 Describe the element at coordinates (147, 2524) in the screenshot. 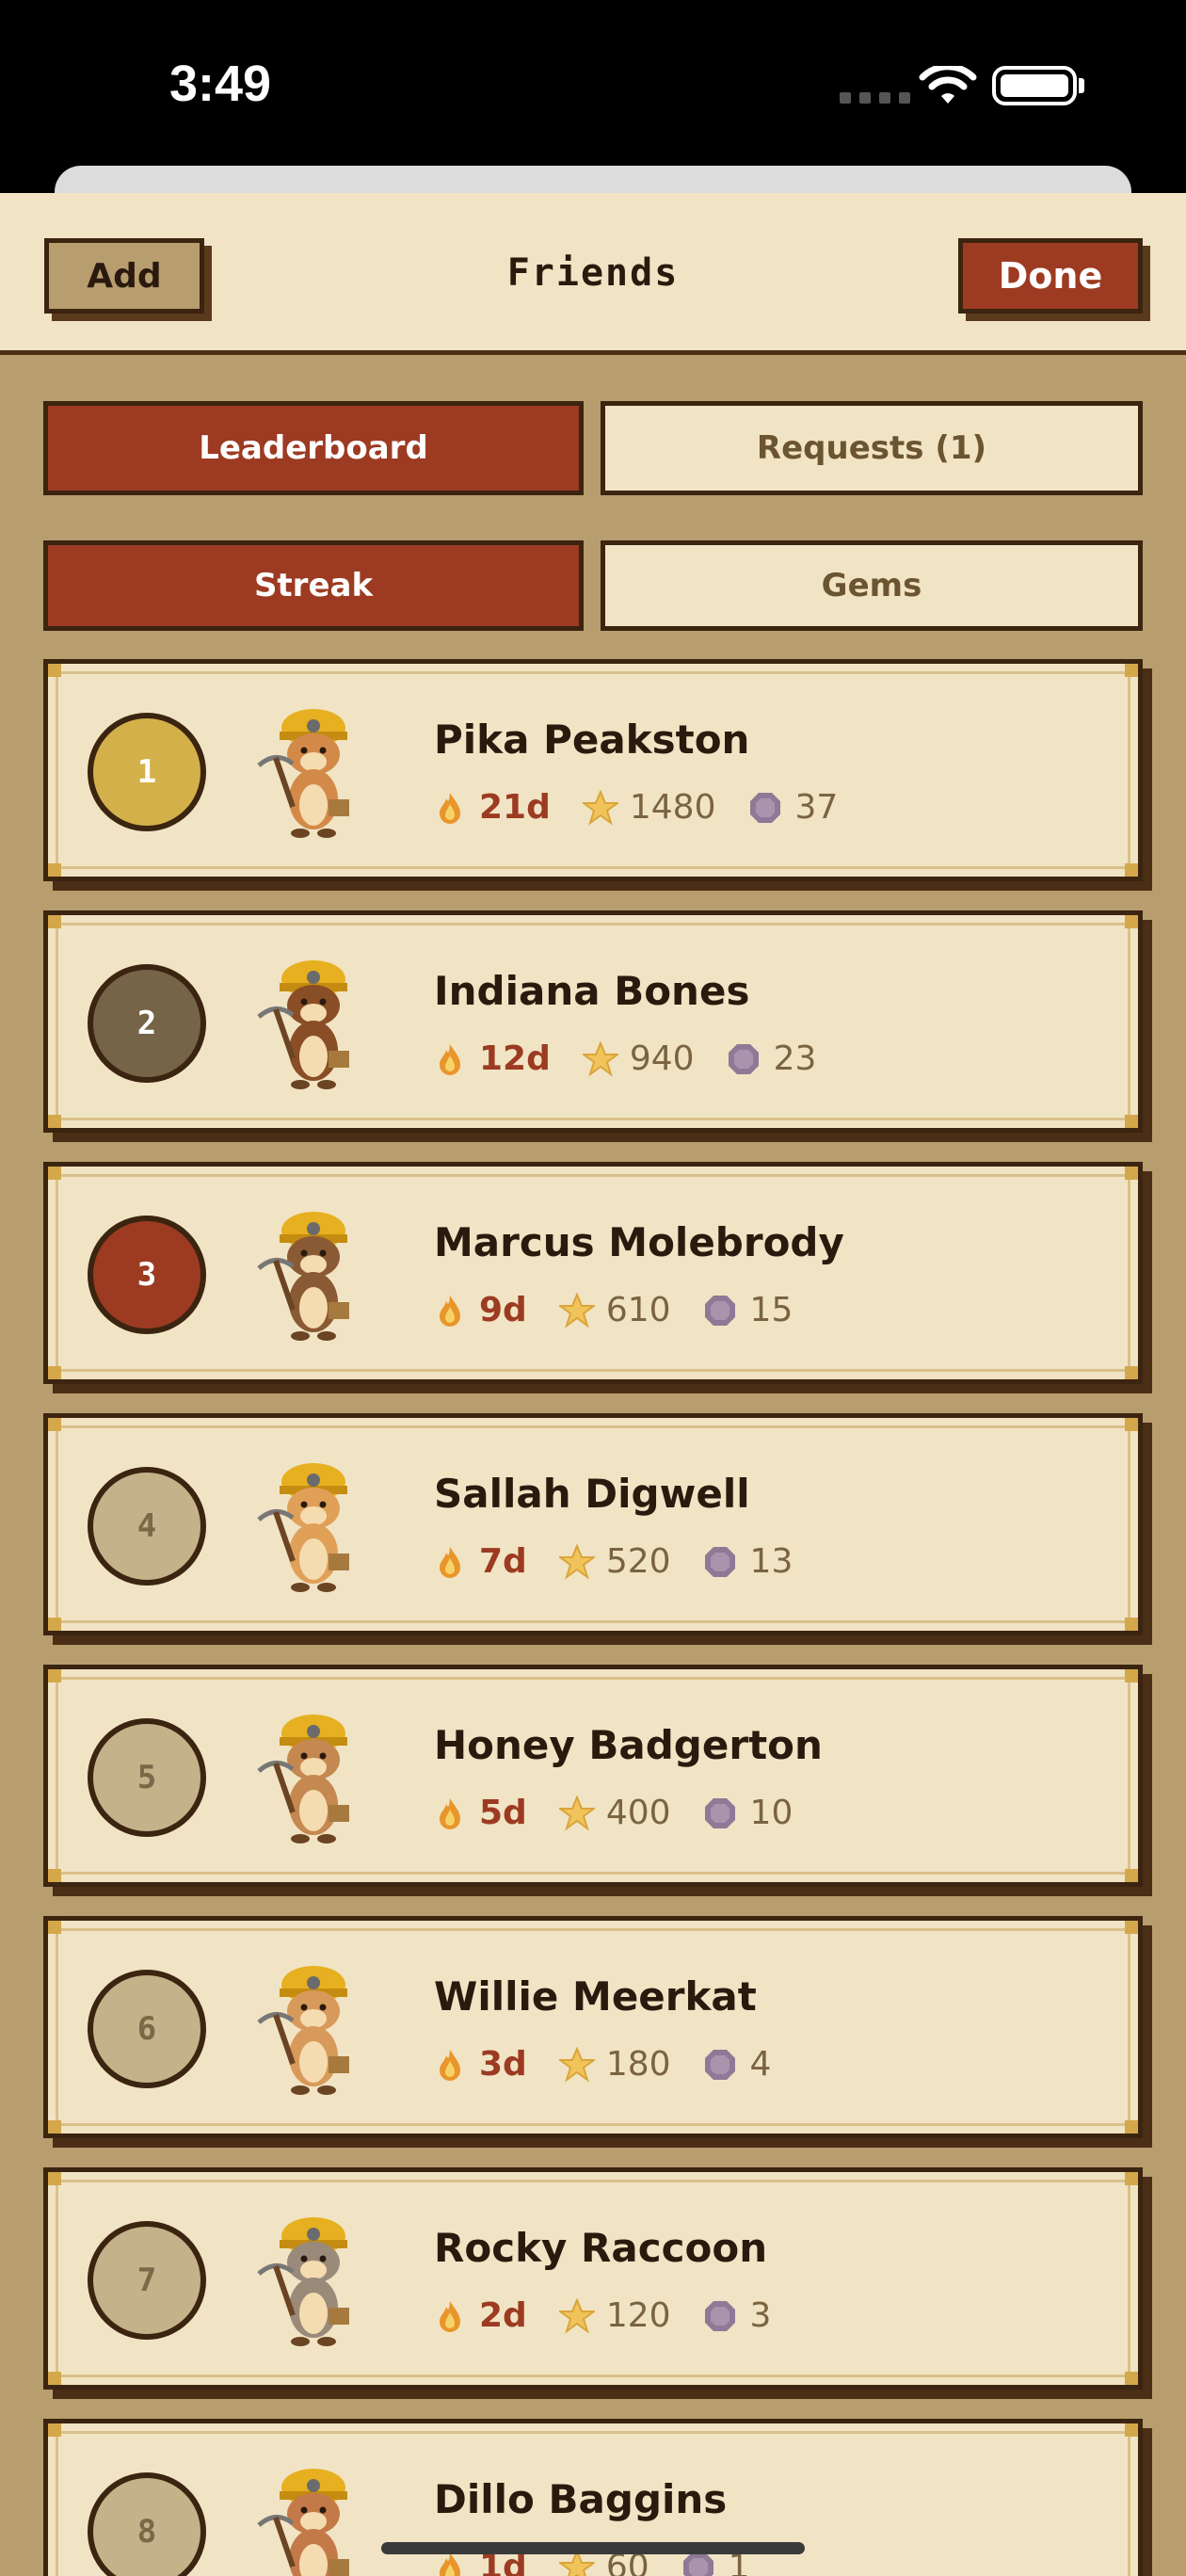

I see `rank-badge: 8` at that location.